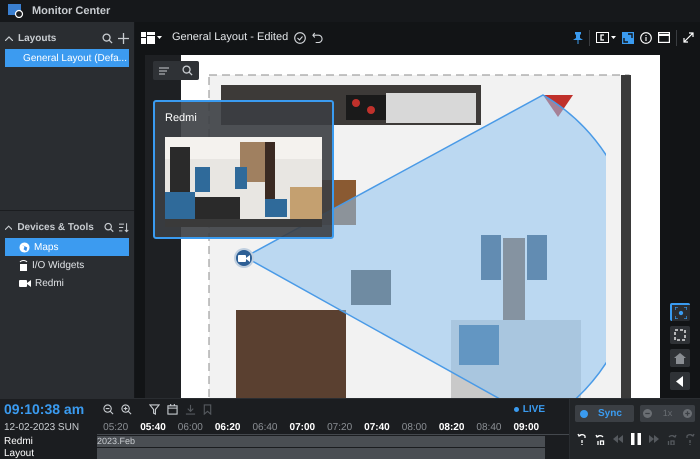 The width and height of the screenshot is (700, 459). What do you see at coordinates (126, 409) in the screenshot?
I see `zoom-in-icon` at bounding box center [126, 409].